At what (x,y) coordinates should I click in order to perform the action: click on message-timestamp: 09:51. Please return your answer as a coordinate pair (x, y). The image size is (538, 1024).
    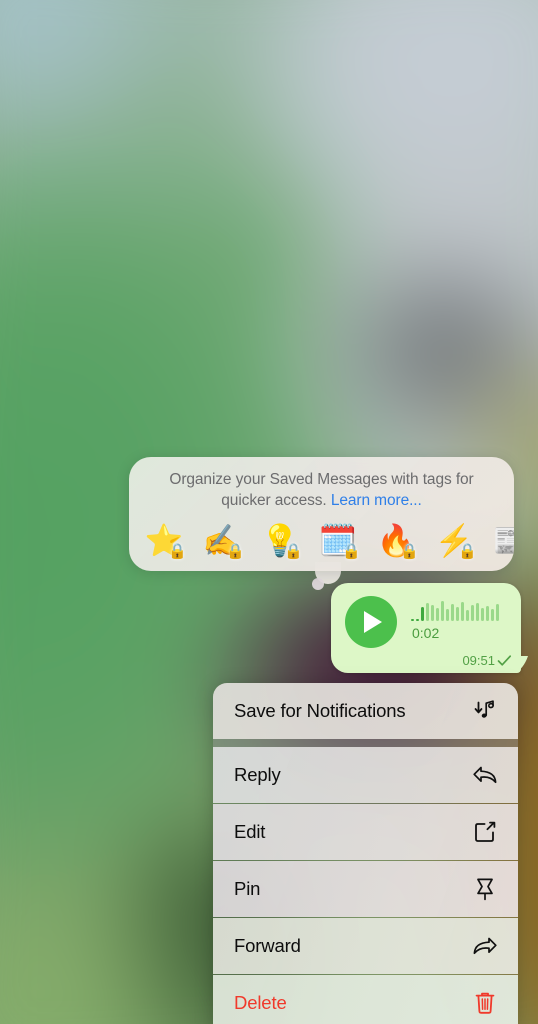
    Looking at the image, I should click on (478, 660).